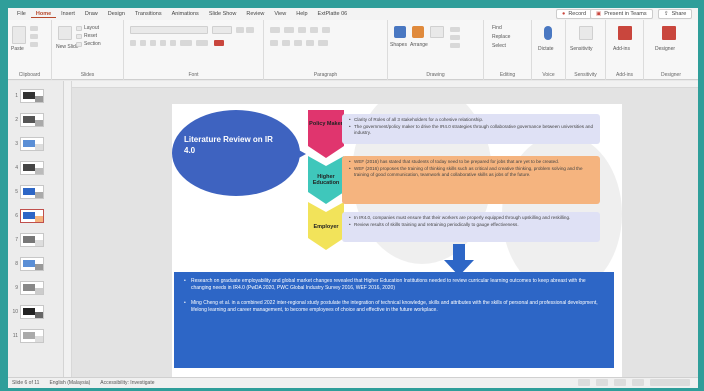 The width and height of the screenshot is (704, 391). I want to click on change-case-icon, so click(202, 43).